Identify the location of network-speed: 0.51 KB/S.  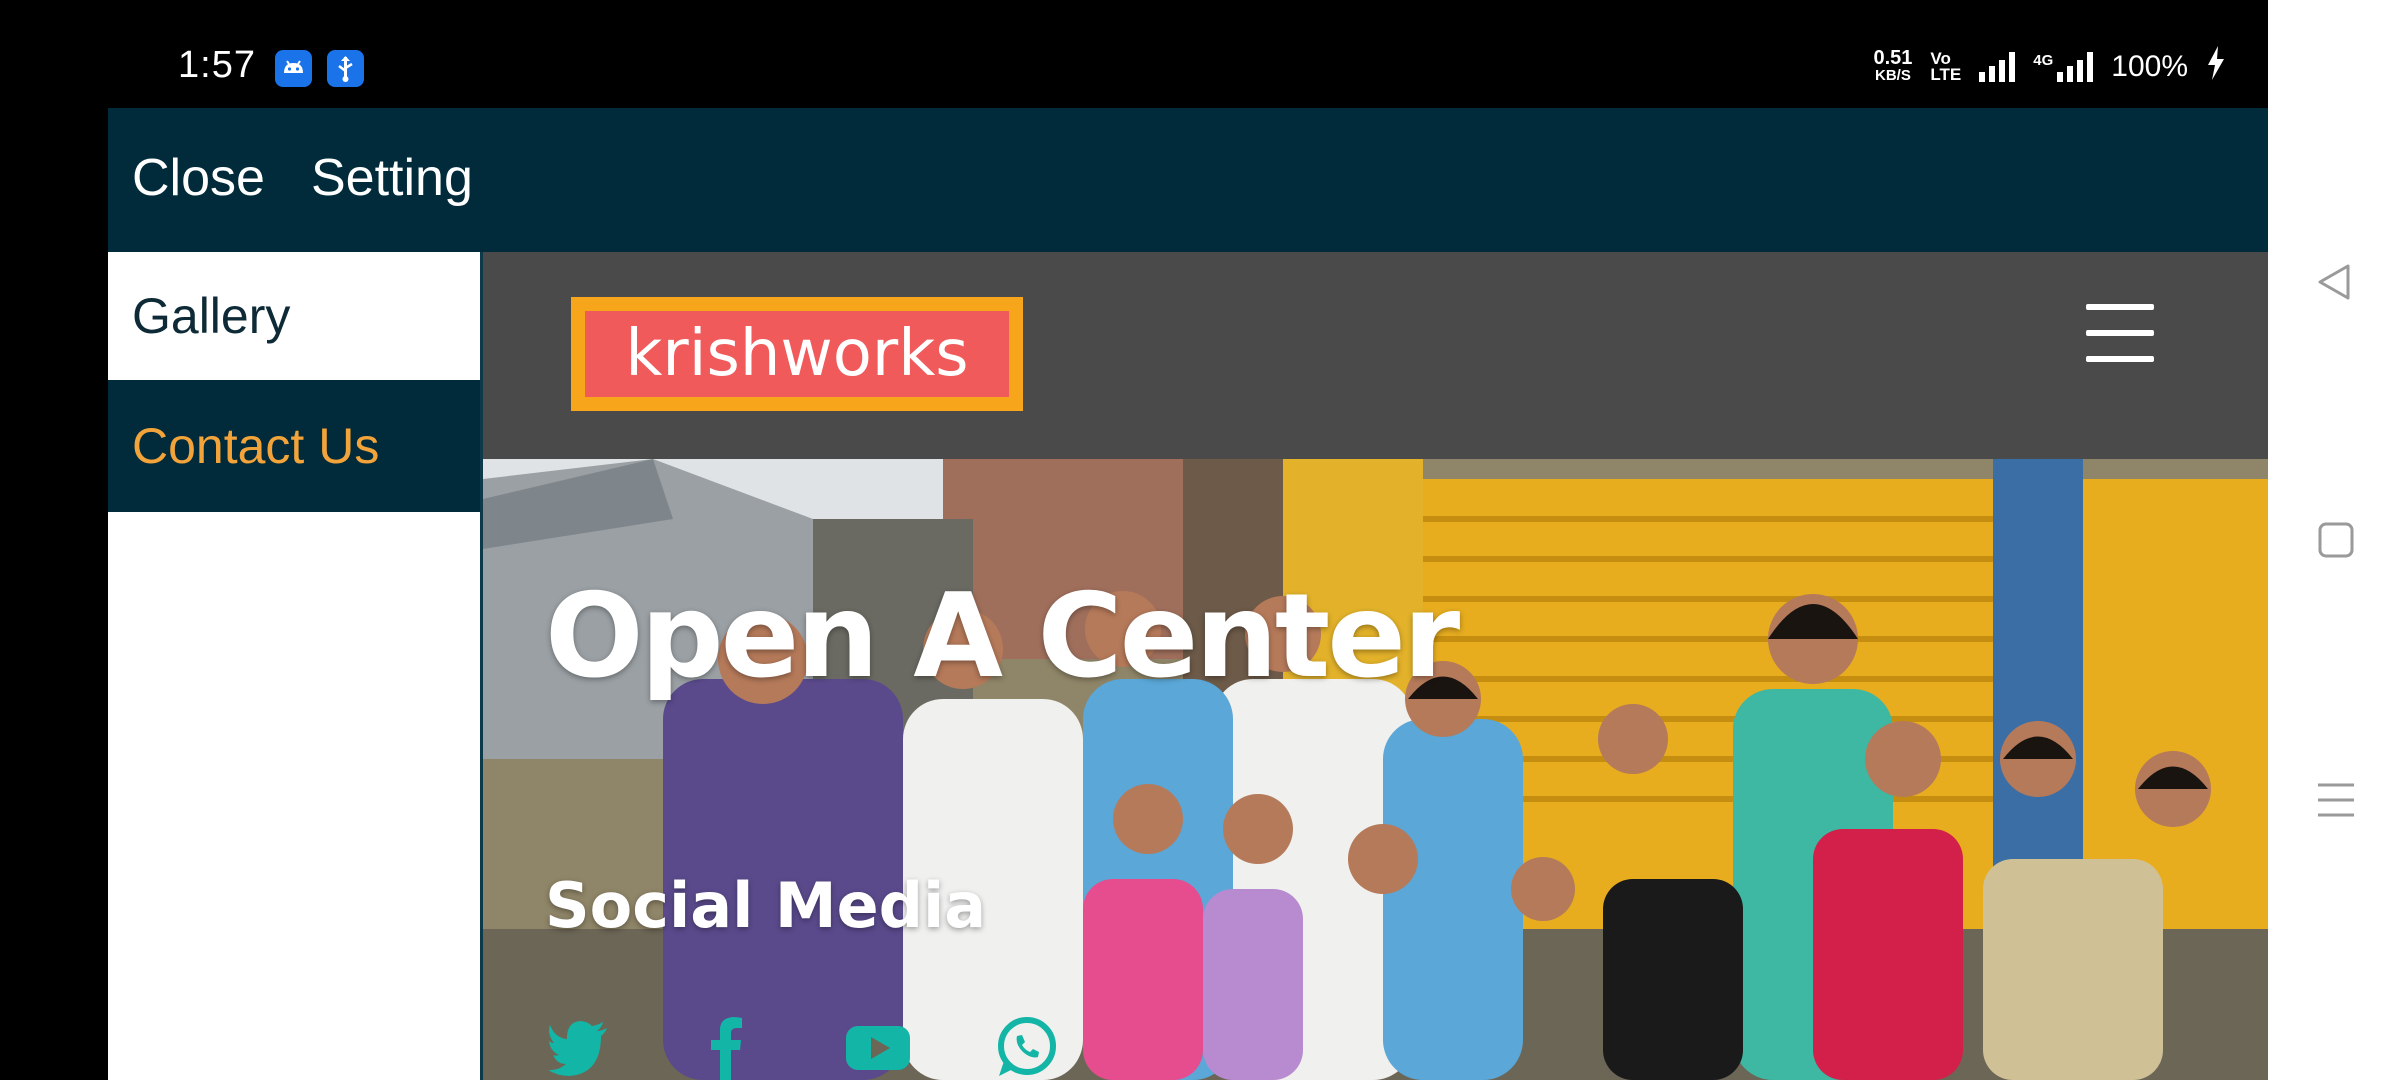
(1893, 66).